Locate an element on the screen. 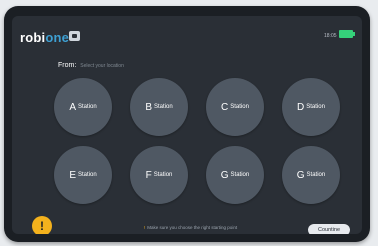  station-g-button: G Station is located at coordinates (235, 175).